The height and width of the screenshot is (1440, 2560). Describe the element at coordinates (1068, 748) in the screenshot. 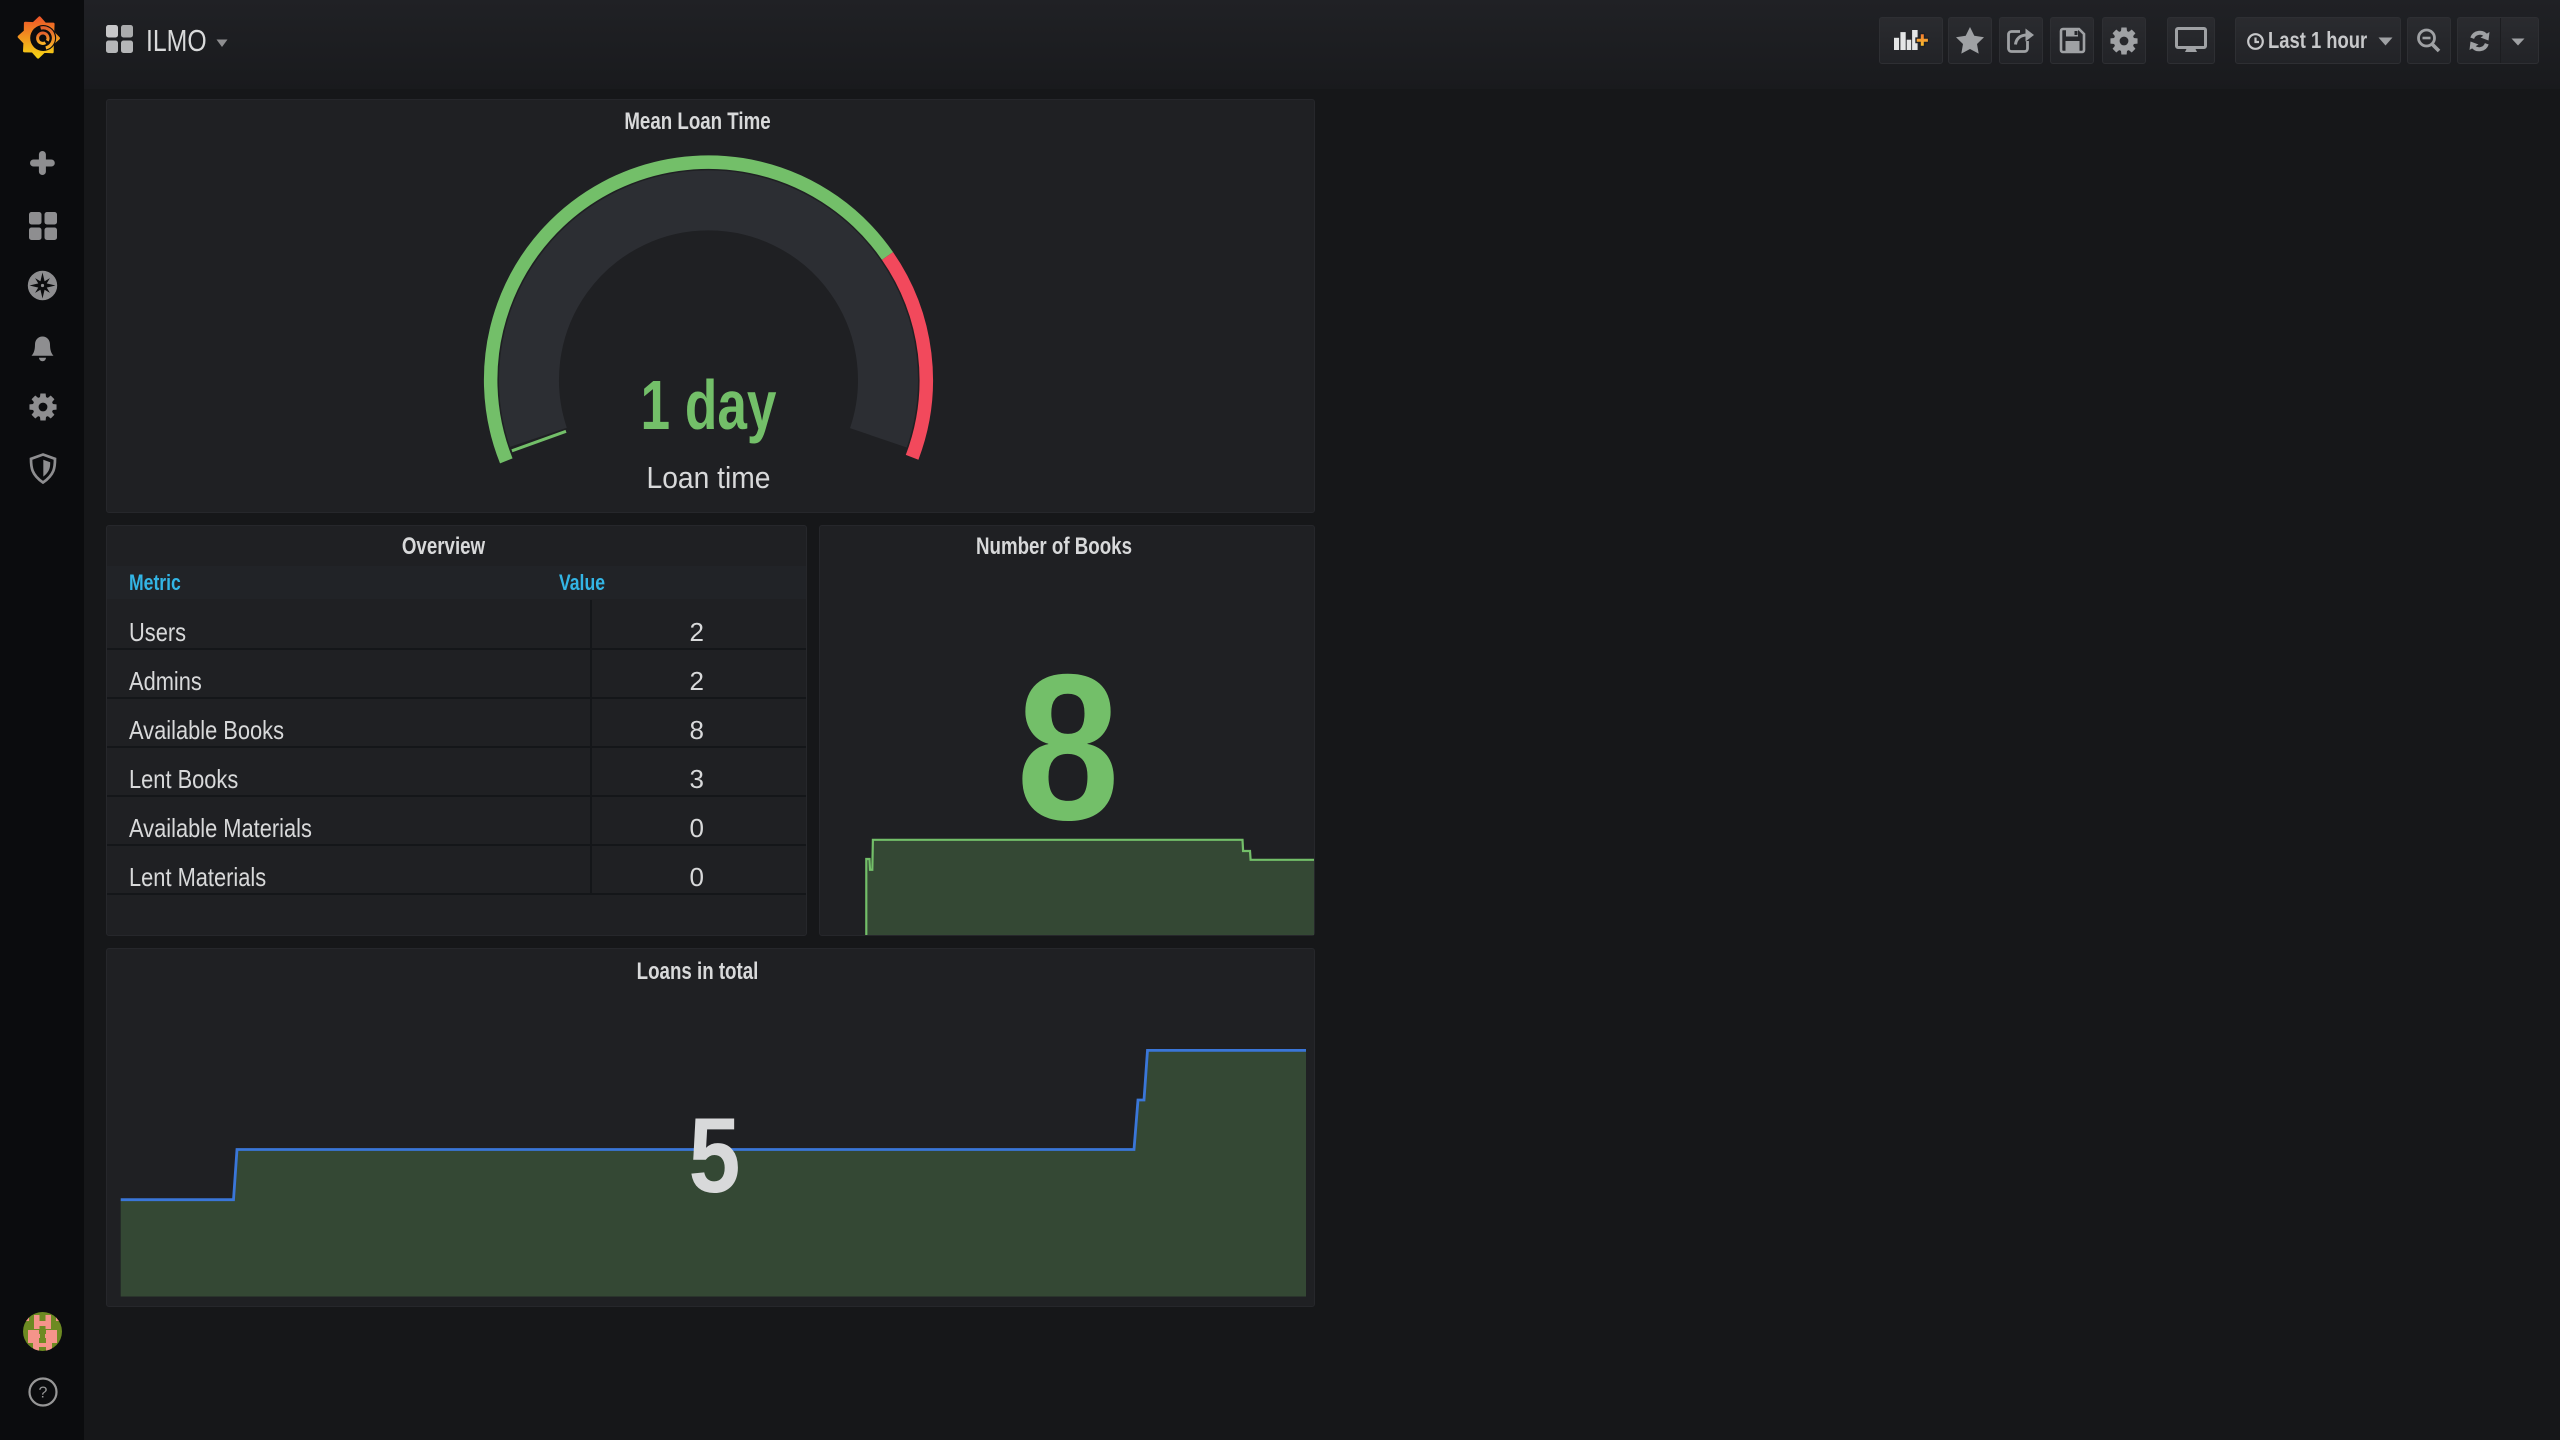

I see `svg-text: 8` at that location.